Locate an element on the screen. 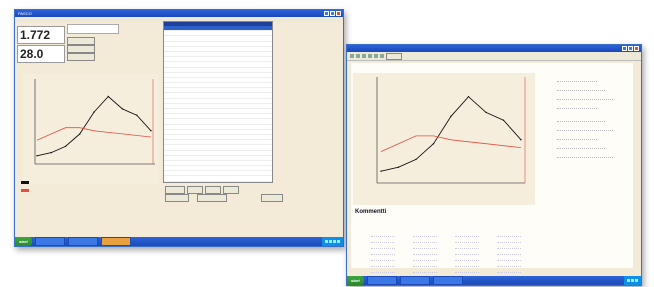 The height and width of the screenshot is (287, 654). report-titlebar is located at coordinates (494, 48).